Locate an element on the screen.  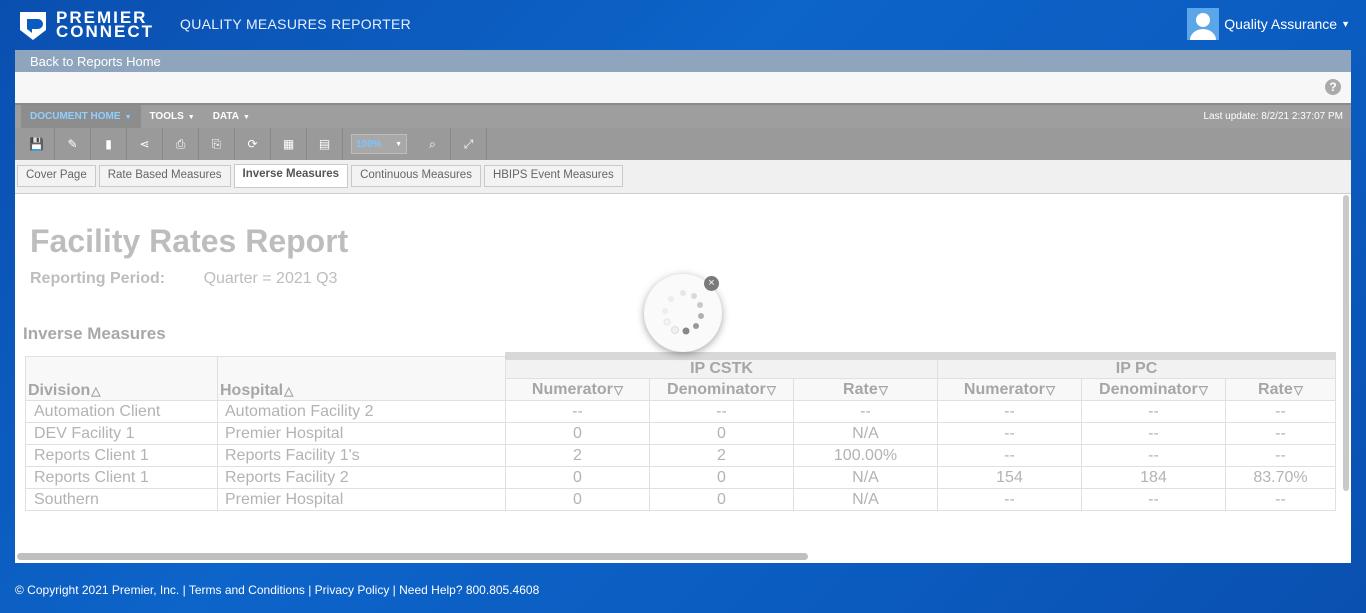
export-icon: ▦ is located at coordinates (289, 144).